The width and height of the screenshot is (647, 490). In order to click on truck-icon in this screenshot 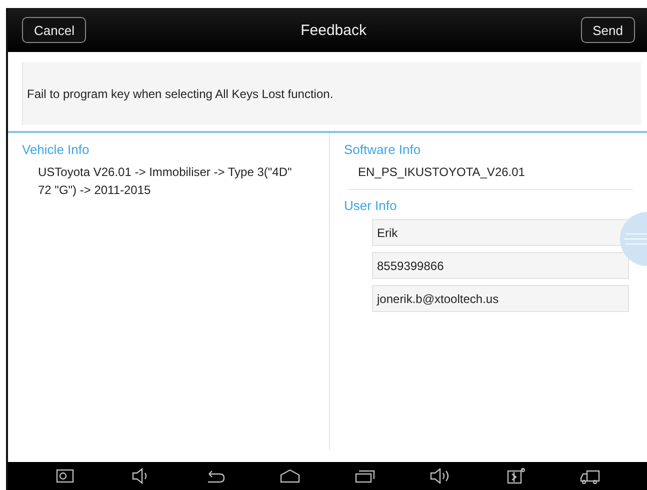, I will do `click(589, 476)`.